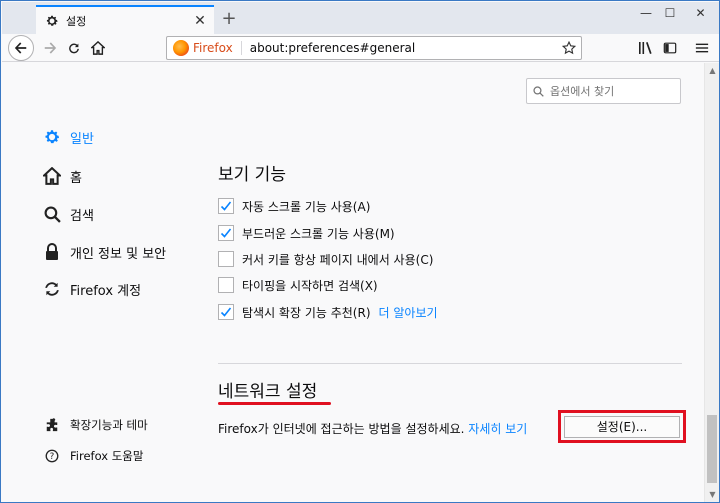 Image resolution: width=720 pixels, height=503 pixels. Describe the element at coordinates (700, 13) in the screenshot. I see `close-window-button: ✕` at that location.